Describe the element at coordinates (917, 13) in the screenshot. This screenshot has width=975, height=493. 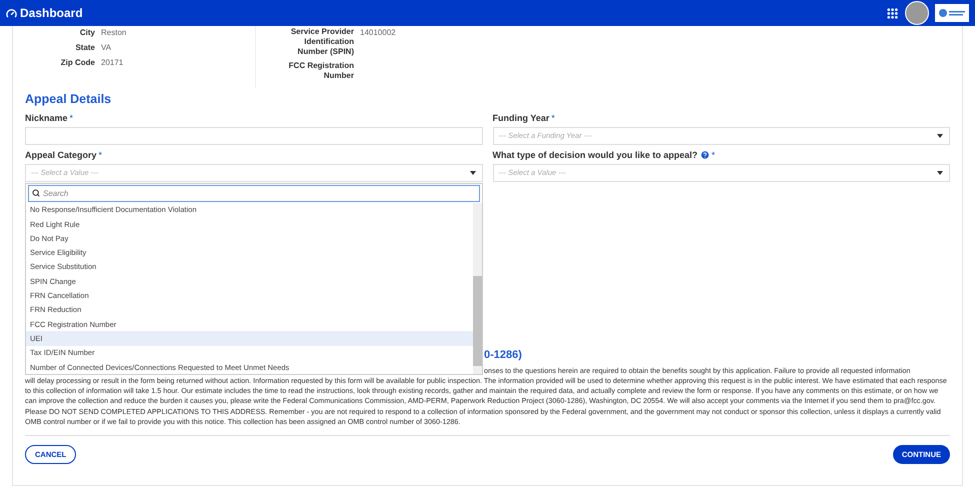
I see `avatar` at that location.